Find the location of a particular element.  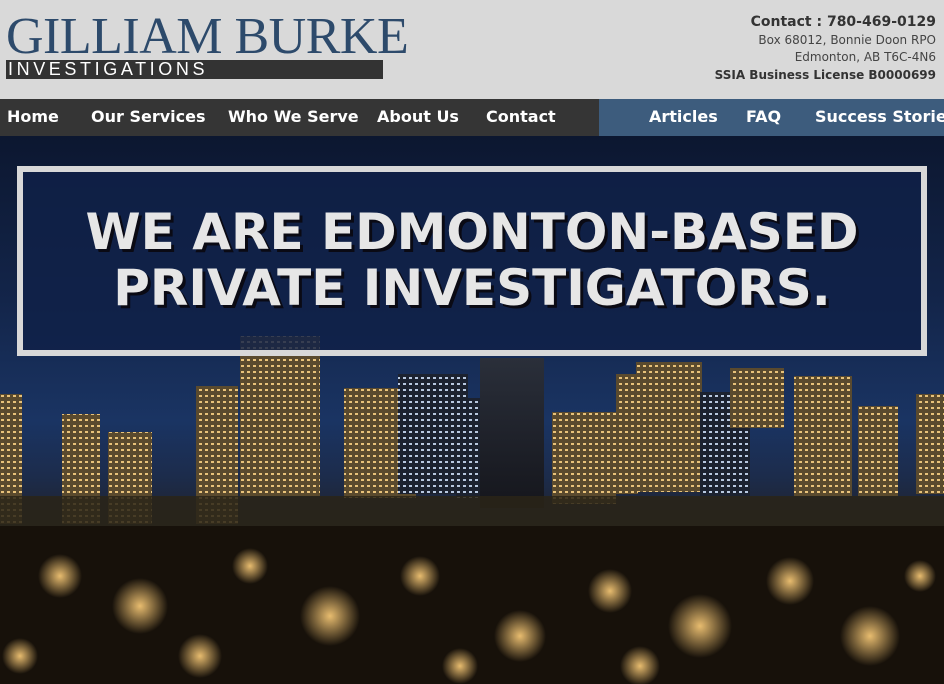

contact-phone-line: Contact : 780-469-0129 is located at coordinates (825, 22).